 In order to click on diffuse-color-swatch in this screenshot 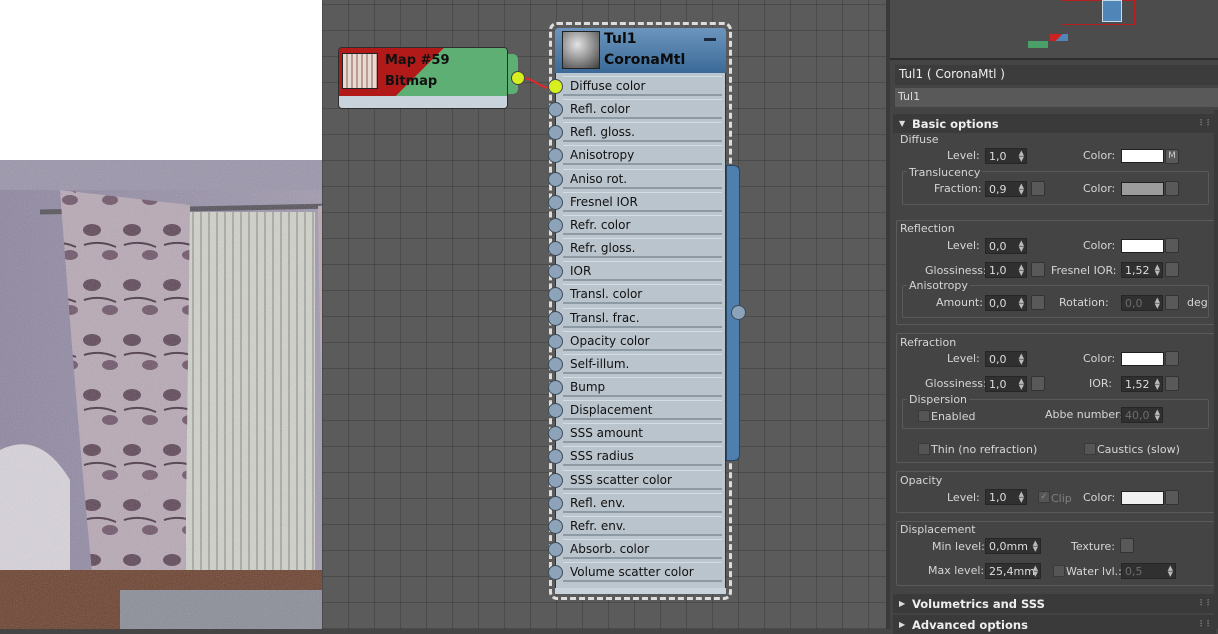, I will do `click(1142, 156)`.